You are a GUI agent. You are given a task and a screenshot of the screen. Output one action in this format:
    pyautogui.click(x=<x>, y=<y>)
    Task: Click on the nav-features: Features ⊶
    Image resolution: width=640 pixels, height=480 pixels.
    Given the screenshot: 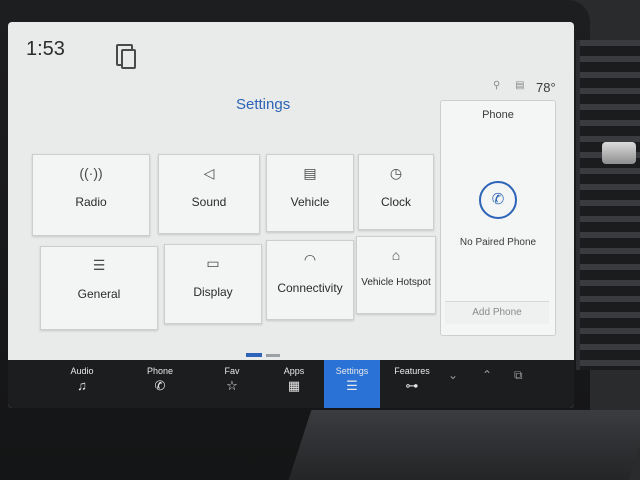 What is the action you would take?
    pyautogui.click(x=412, y=384)
    